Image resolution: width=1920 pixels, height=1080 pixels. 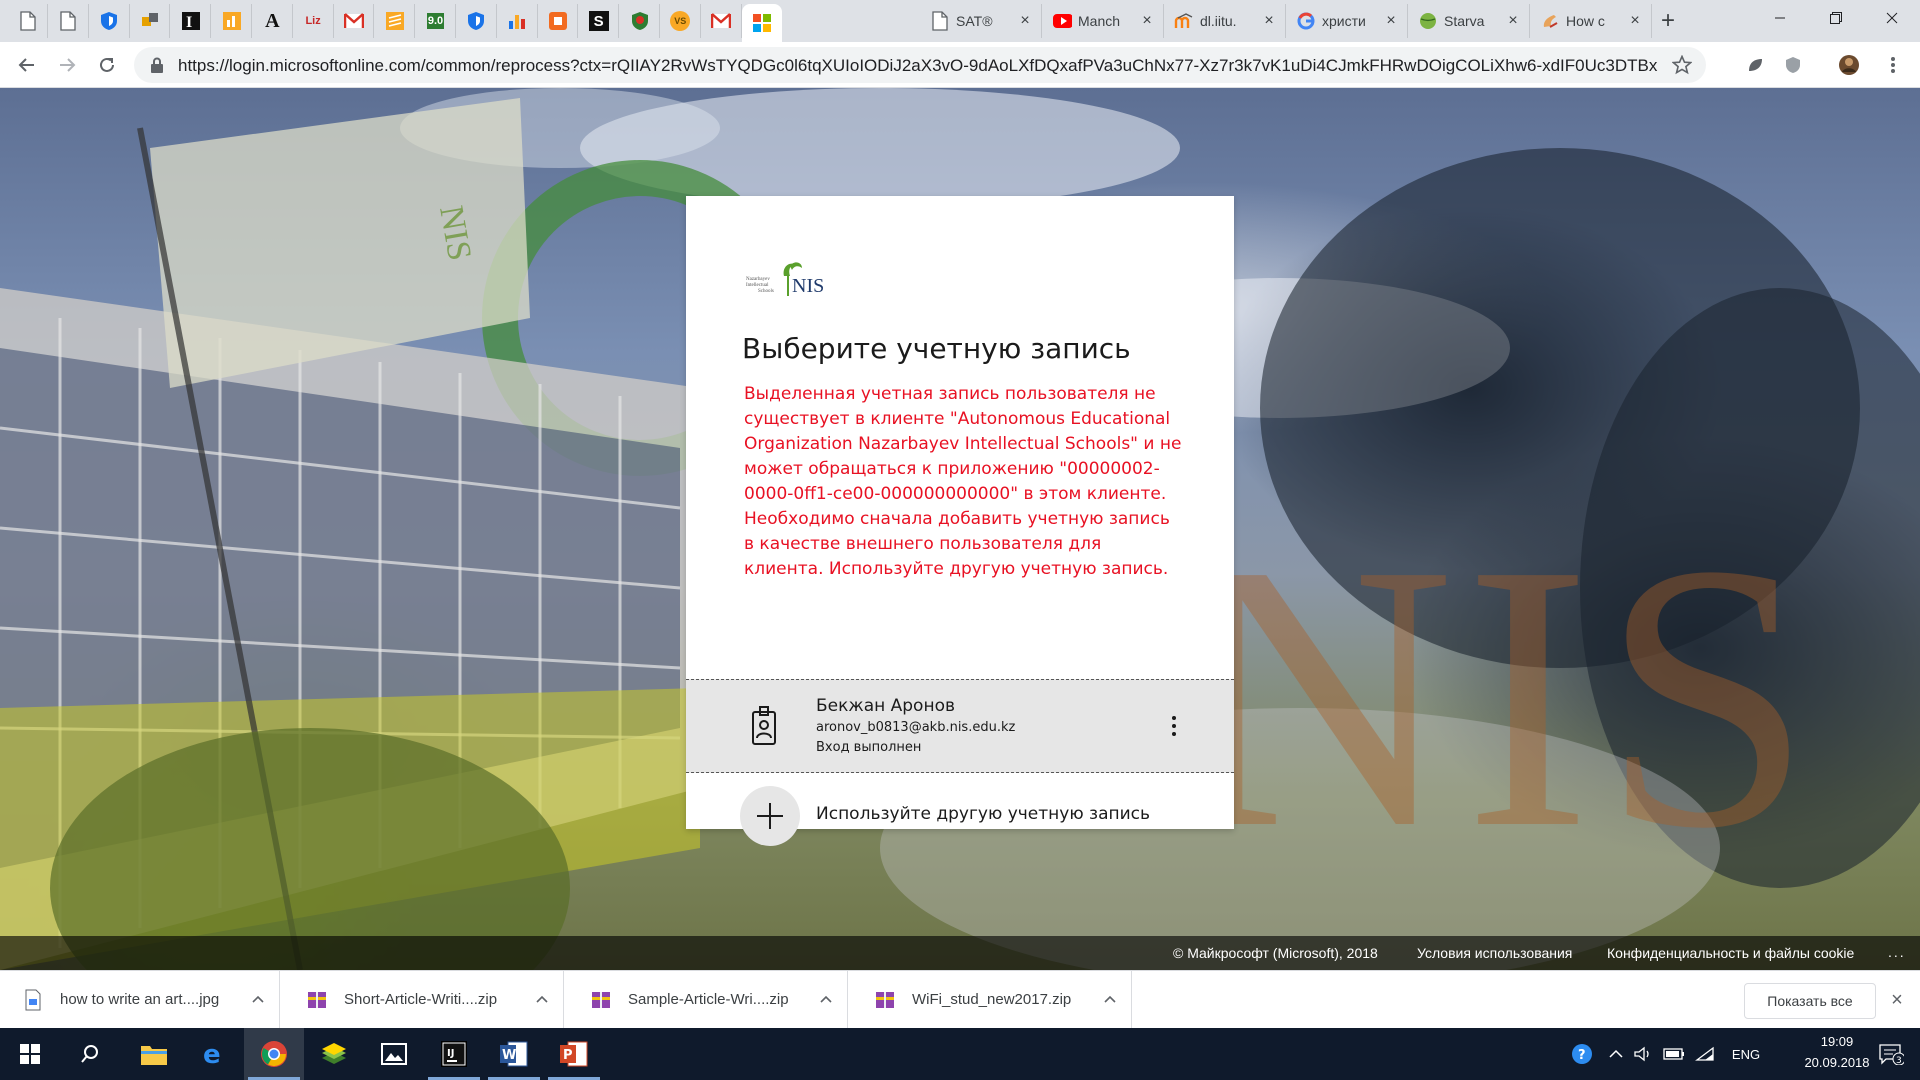 What do you see at coordinates (869, 747) in the screenshot?
I see `account-status: Вход выполнен` at bounding box center [869, 747].